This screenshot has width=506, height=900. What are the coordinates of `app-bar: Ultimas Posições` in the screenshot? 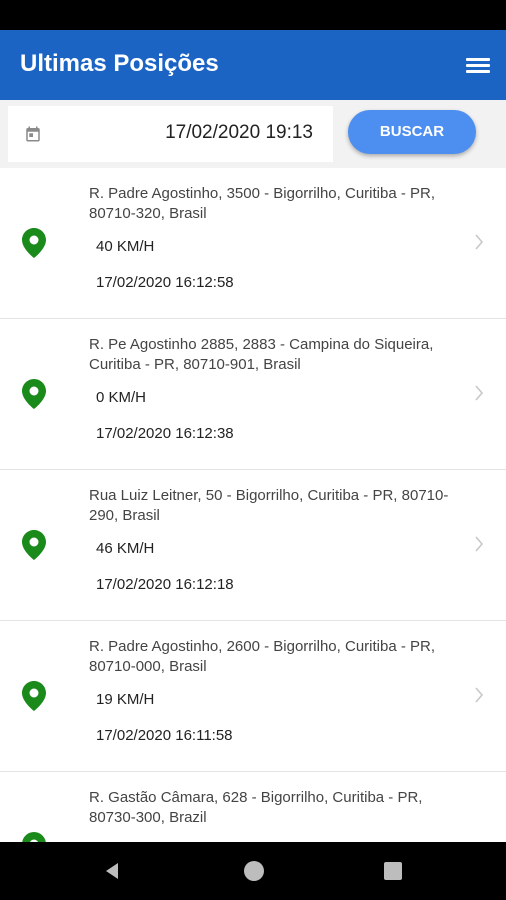 It's located at (253, 65).